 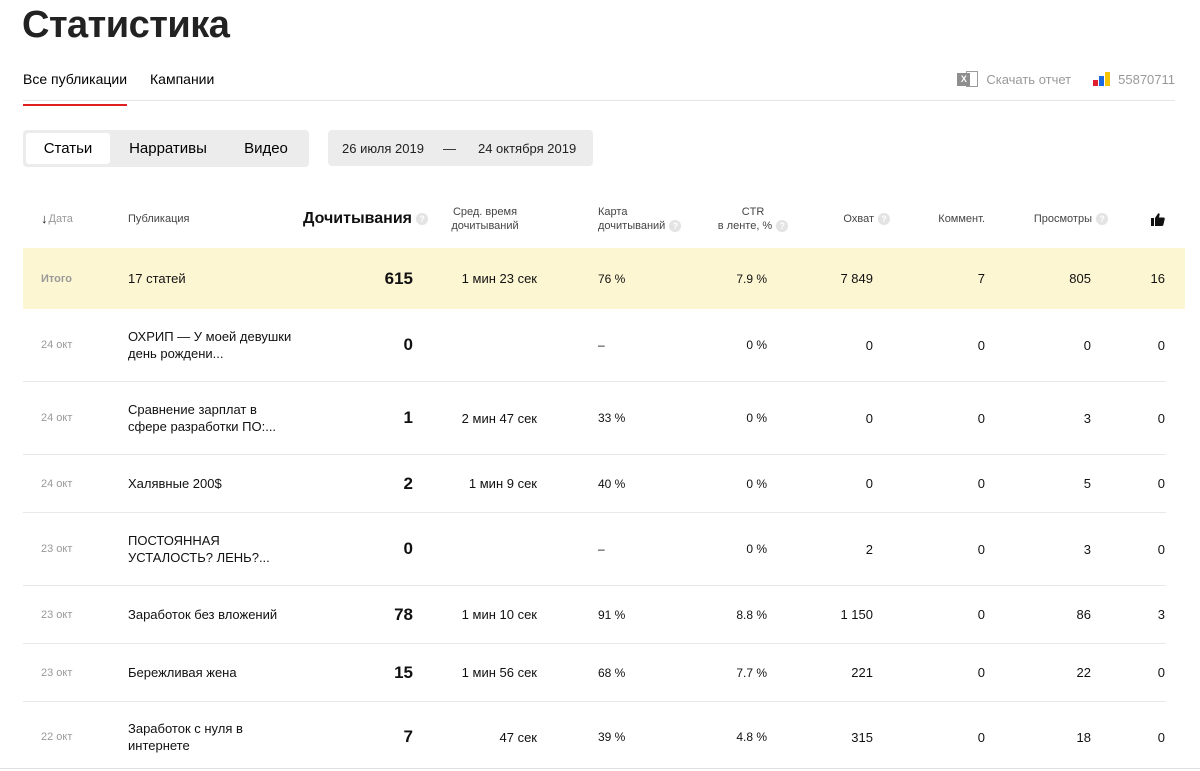 What do you see at coordinates (44, 218) in the screenshot?
I see `sort-down-icon: ↓` at bounding box center [44, 218].